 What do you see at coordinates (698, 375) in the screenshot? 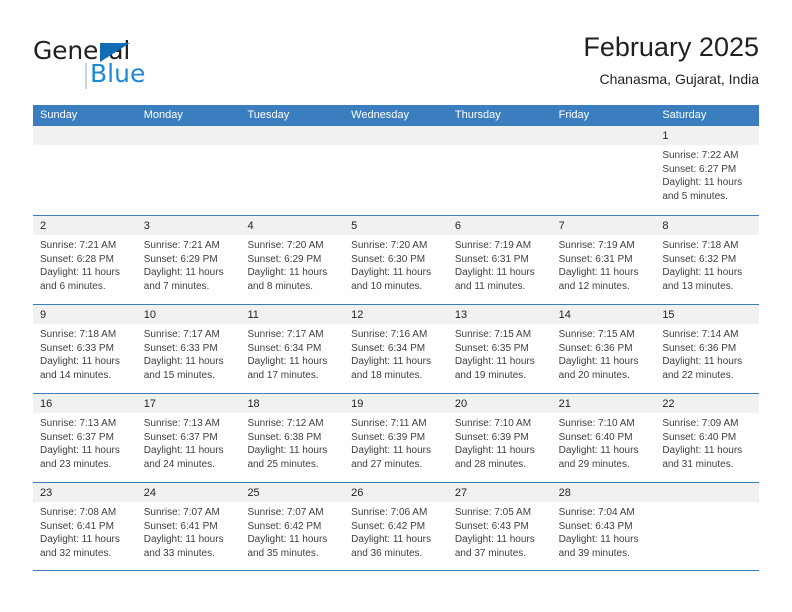
I see `day-info-line: and 22 minutes.` at bounding box center [698, 375].